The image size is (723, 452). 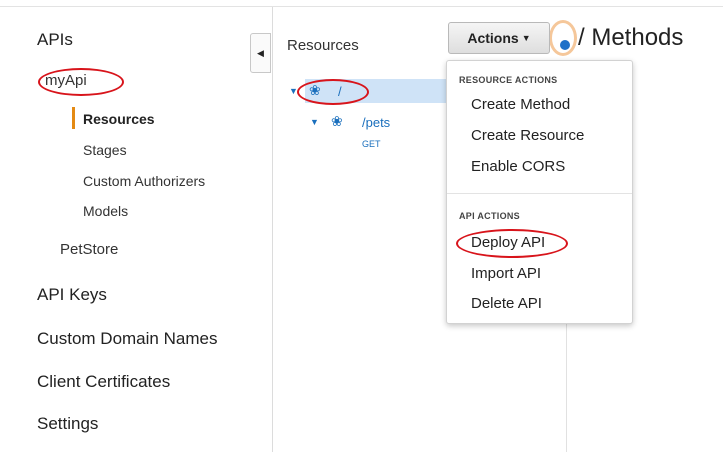 What do you see at coordinates (506, 273) in the screenshot?
I see `menu-item-import-api: Import API` at bounding box center [506, 273].